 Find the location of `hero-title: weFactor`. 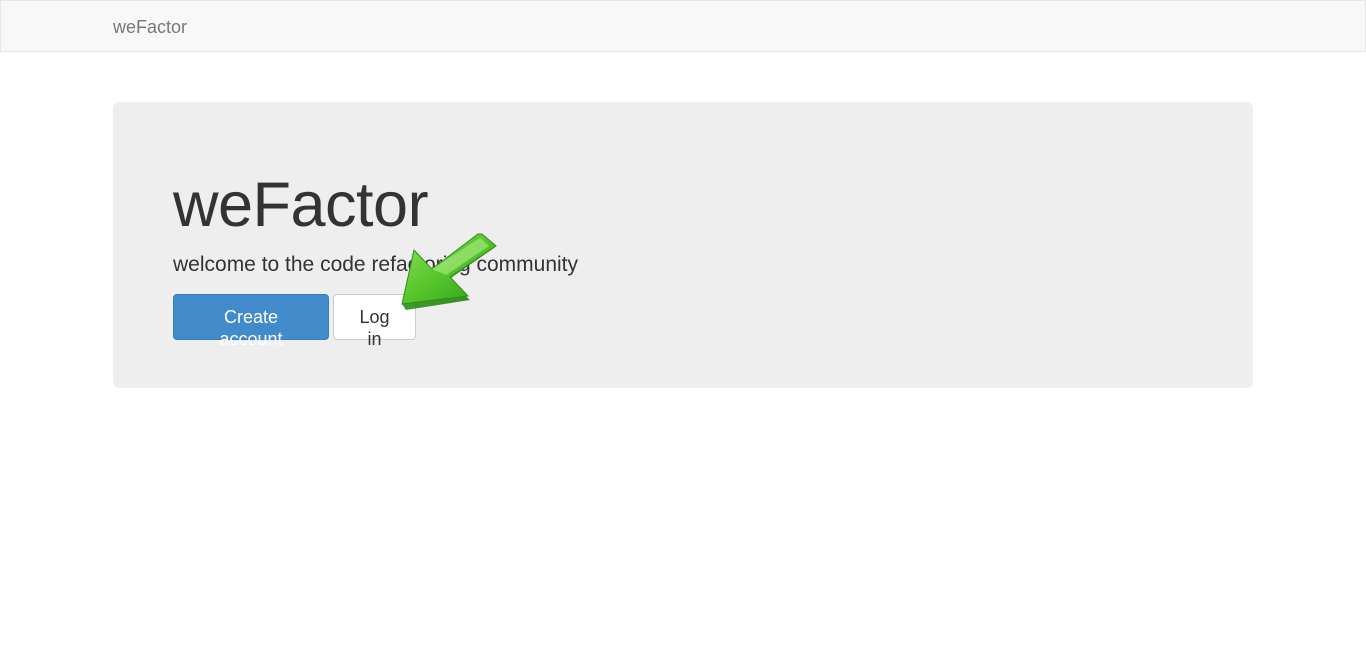

hero-title: weFactor is located at coordinates (301, 205).